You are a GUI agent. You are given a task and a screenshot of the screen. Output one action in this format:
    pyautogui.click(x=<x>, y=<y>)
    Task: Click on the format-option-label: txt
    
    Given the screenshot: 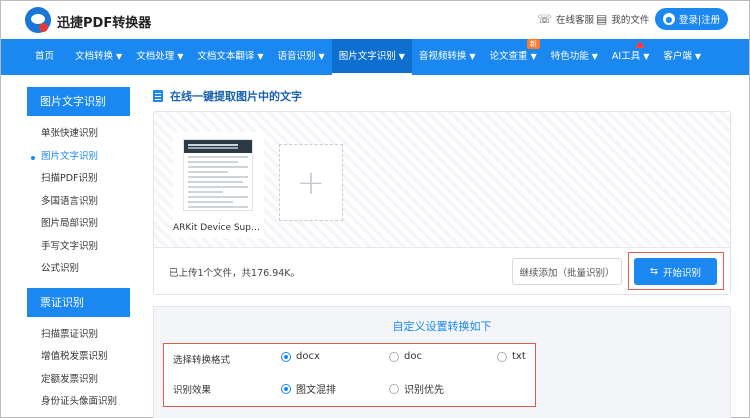 What is the action you would take?
    pyautogui.click(x=519, y=356)
    